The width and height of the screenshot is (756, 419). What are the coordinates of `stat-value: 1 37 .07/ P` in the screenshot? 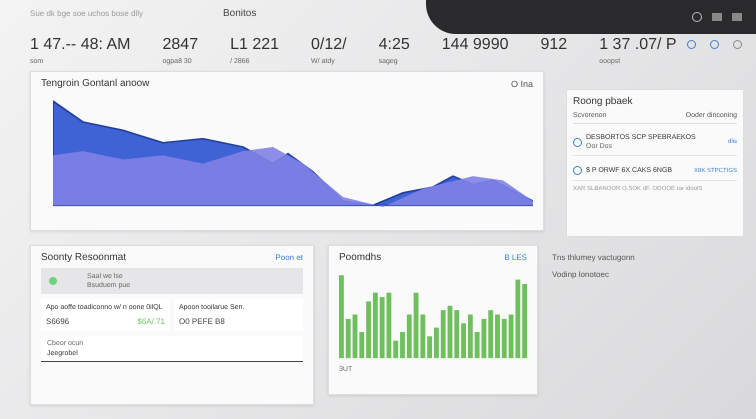 It's located at (638, 45).